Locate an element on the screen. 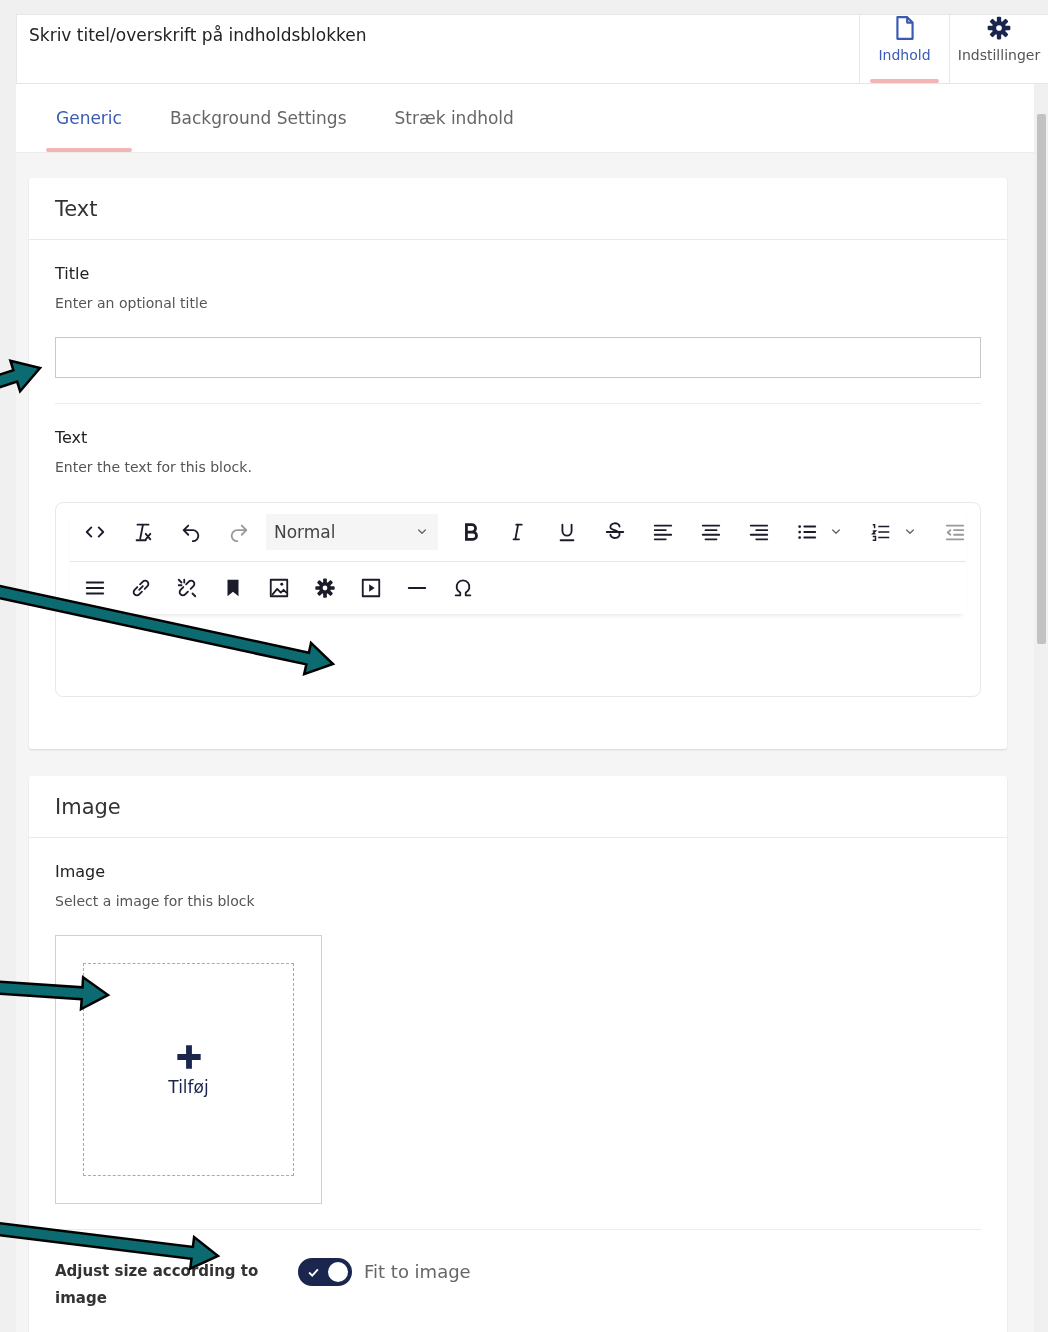  toggle-label: Fit to image is located at coordinates (417, 1272).